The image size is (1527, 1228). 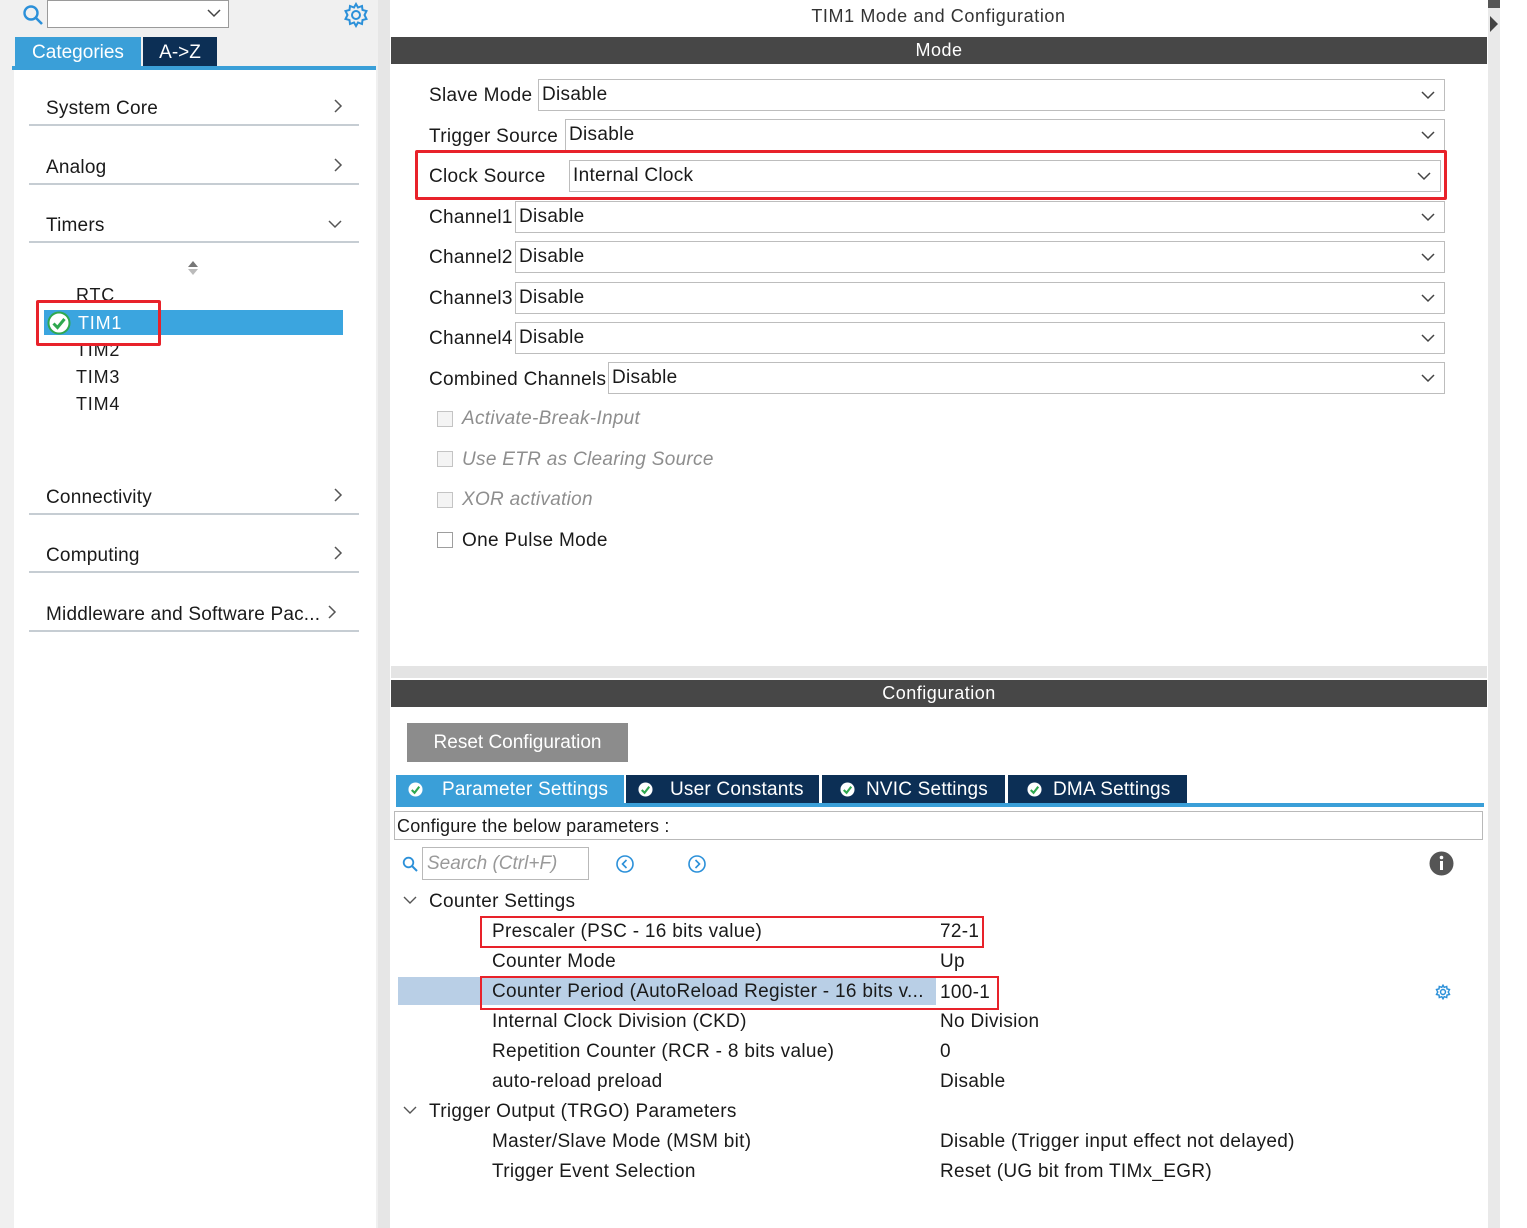 I want to click on param-name: Internal Clock Division (CKD), so click(x=619, y=1022).